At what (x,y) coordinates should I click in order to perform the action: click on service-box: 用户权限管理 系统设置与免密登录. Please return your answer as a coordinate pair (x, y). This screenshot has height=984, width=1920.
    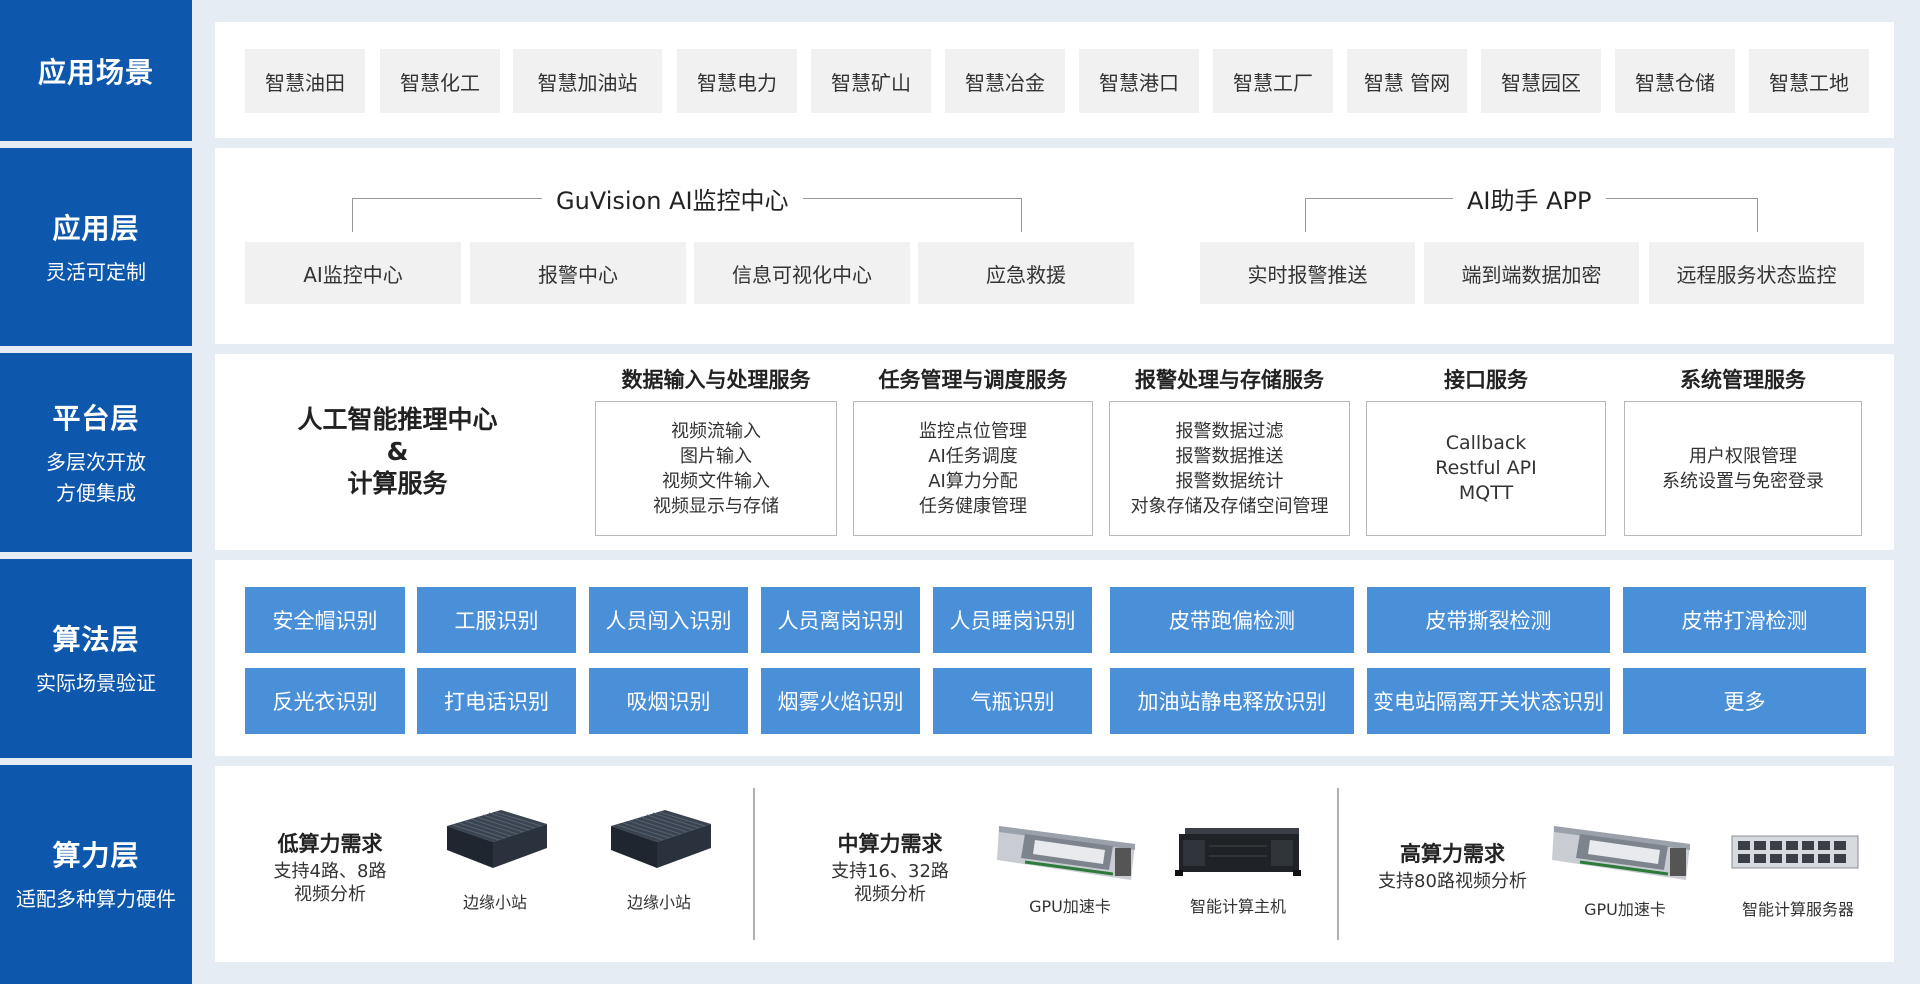
    Looking at the image, I should click on (1743, 468).